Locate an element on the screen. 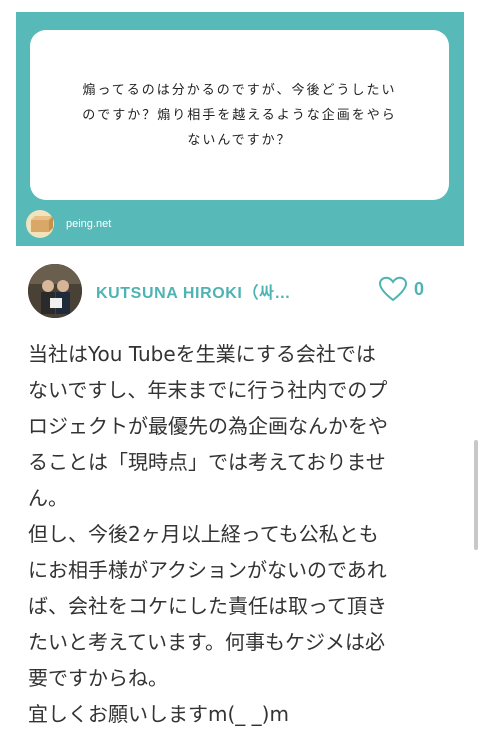  like-count: 0 is located at coordinates (419, 288).